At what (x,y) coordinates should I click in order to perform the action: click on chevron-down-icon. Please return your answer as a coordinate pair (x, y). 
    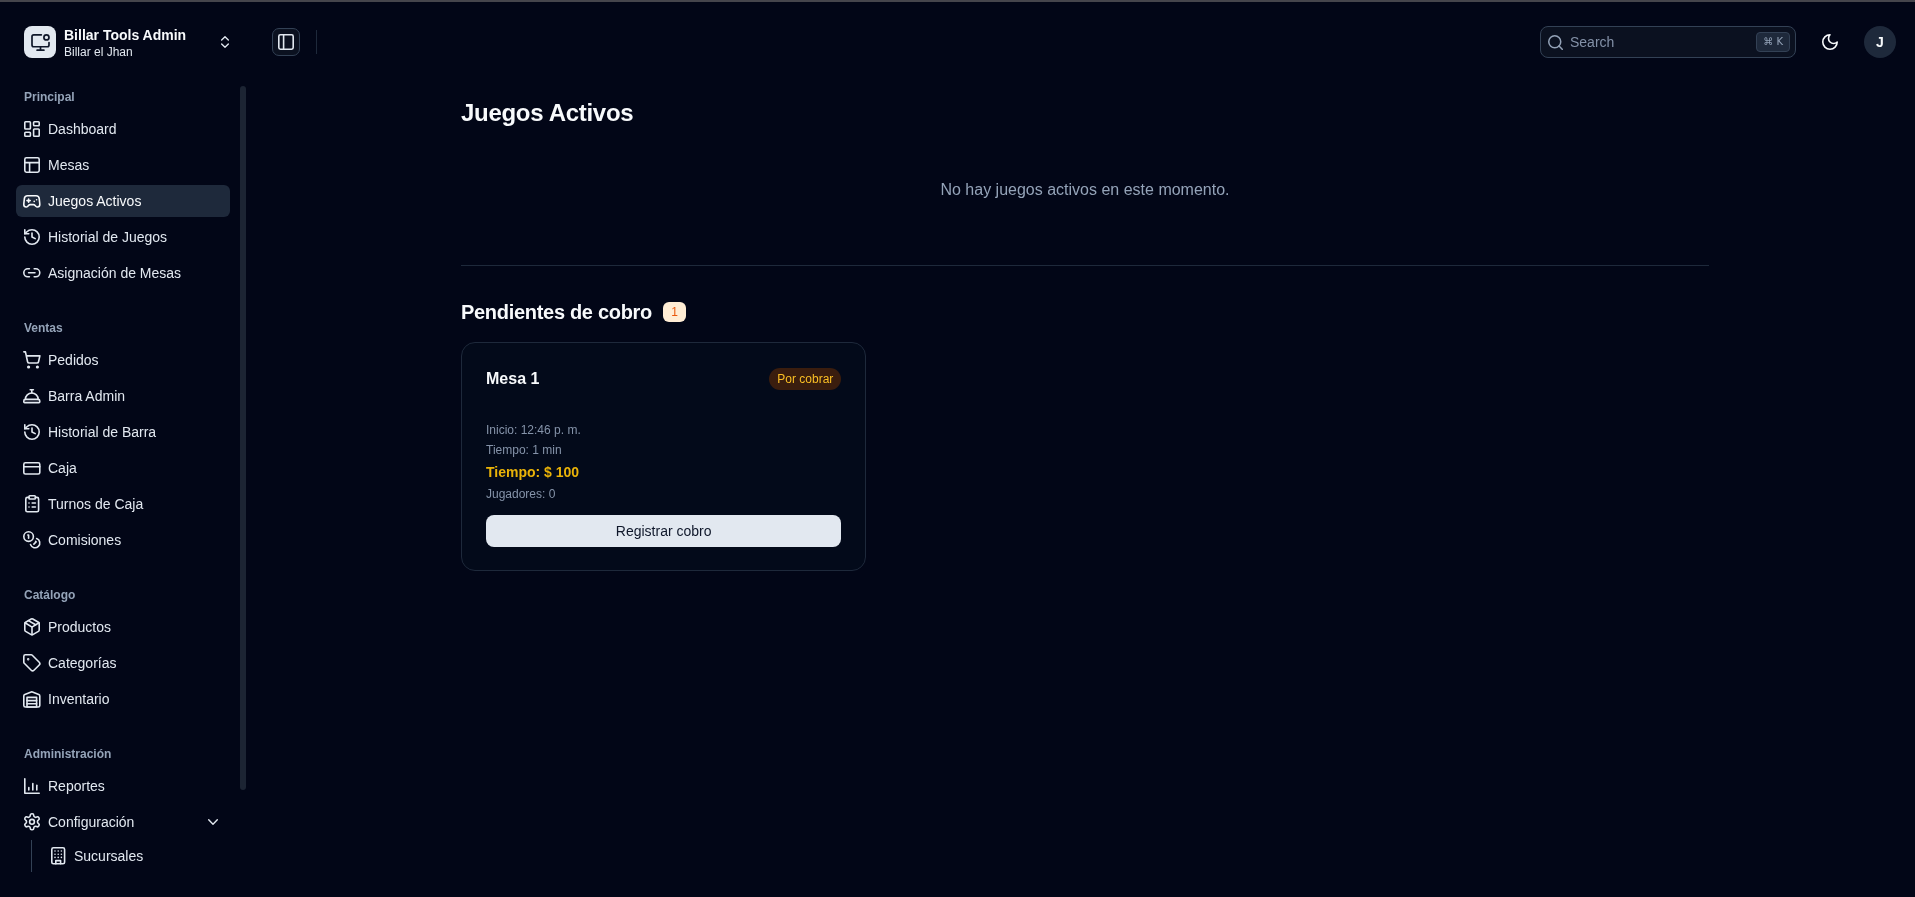
    Looking at the image, I should click on (213, 822).